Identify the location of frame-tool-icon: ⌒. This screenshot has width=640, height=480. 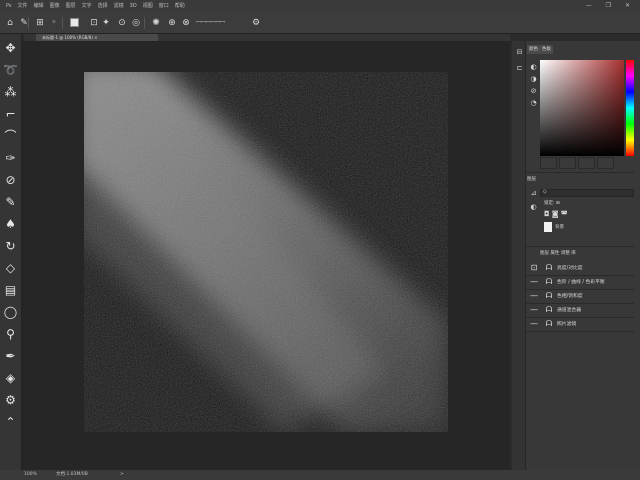
(10, 136).